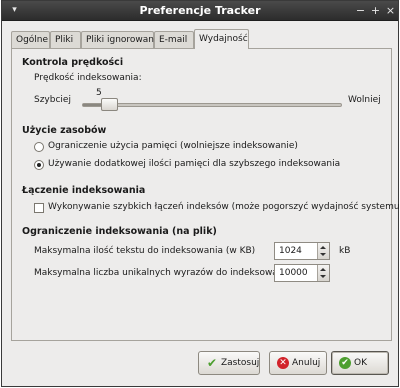 This screenshot has width=400, height=388. What do you see at coordinates (375, 10) in the screenshot?
I see `maximize-icon: +` at bounding box center [375, 10].